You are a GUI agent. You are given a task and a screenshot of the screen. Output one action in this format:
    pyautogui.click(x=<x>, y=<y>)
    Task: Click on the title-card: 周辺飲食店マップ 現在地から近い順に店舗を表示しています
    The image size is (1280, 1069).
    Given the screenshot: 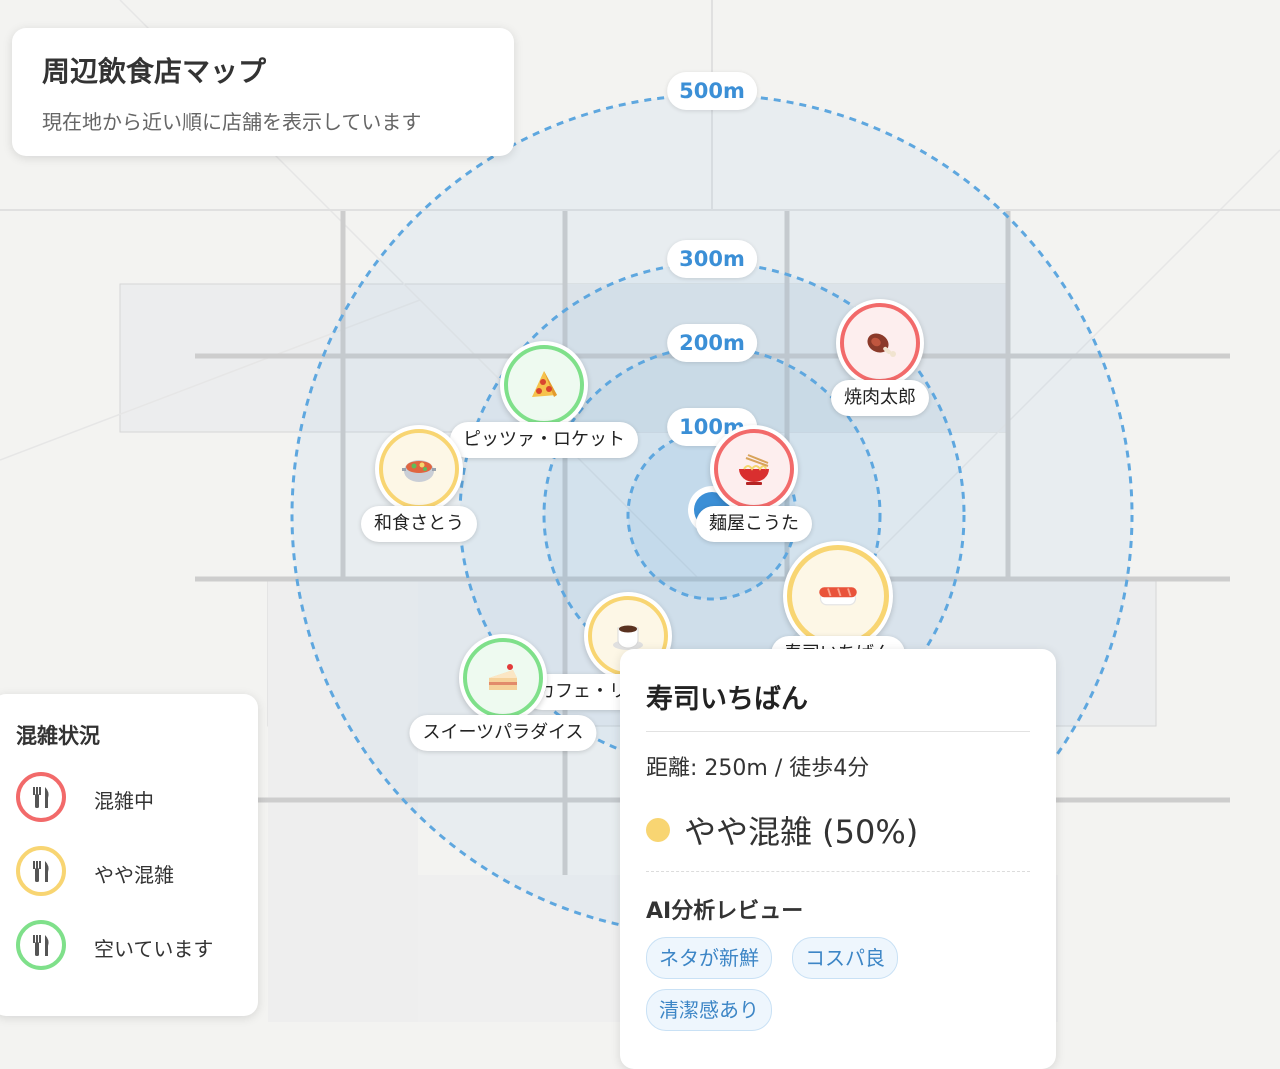 What is the action you would take?
    pyautogui.click(x=263, y=92)
    